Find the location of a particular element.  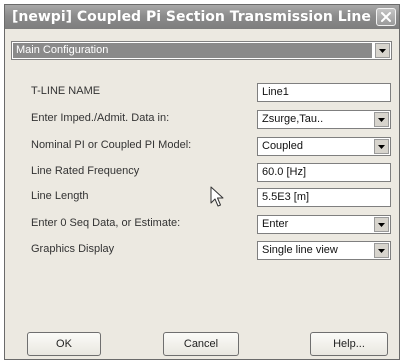

rated-frequency-label: Line Rated Frequency is located at coordinates (85, 171).